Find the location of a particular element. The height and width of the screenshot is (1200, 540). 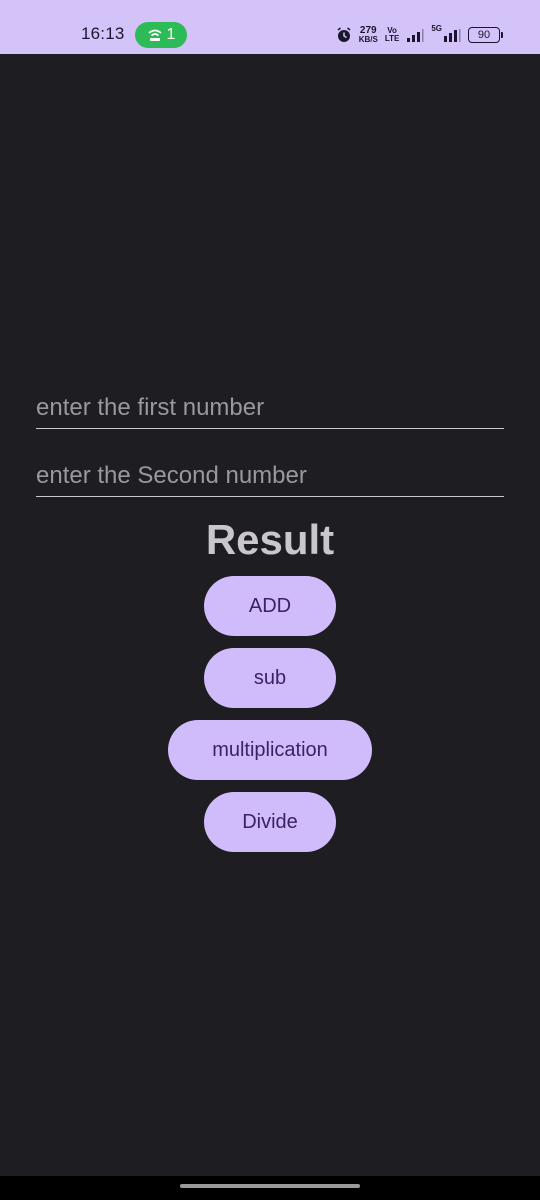

navigation-bar is located at coordinates (270, 1188).